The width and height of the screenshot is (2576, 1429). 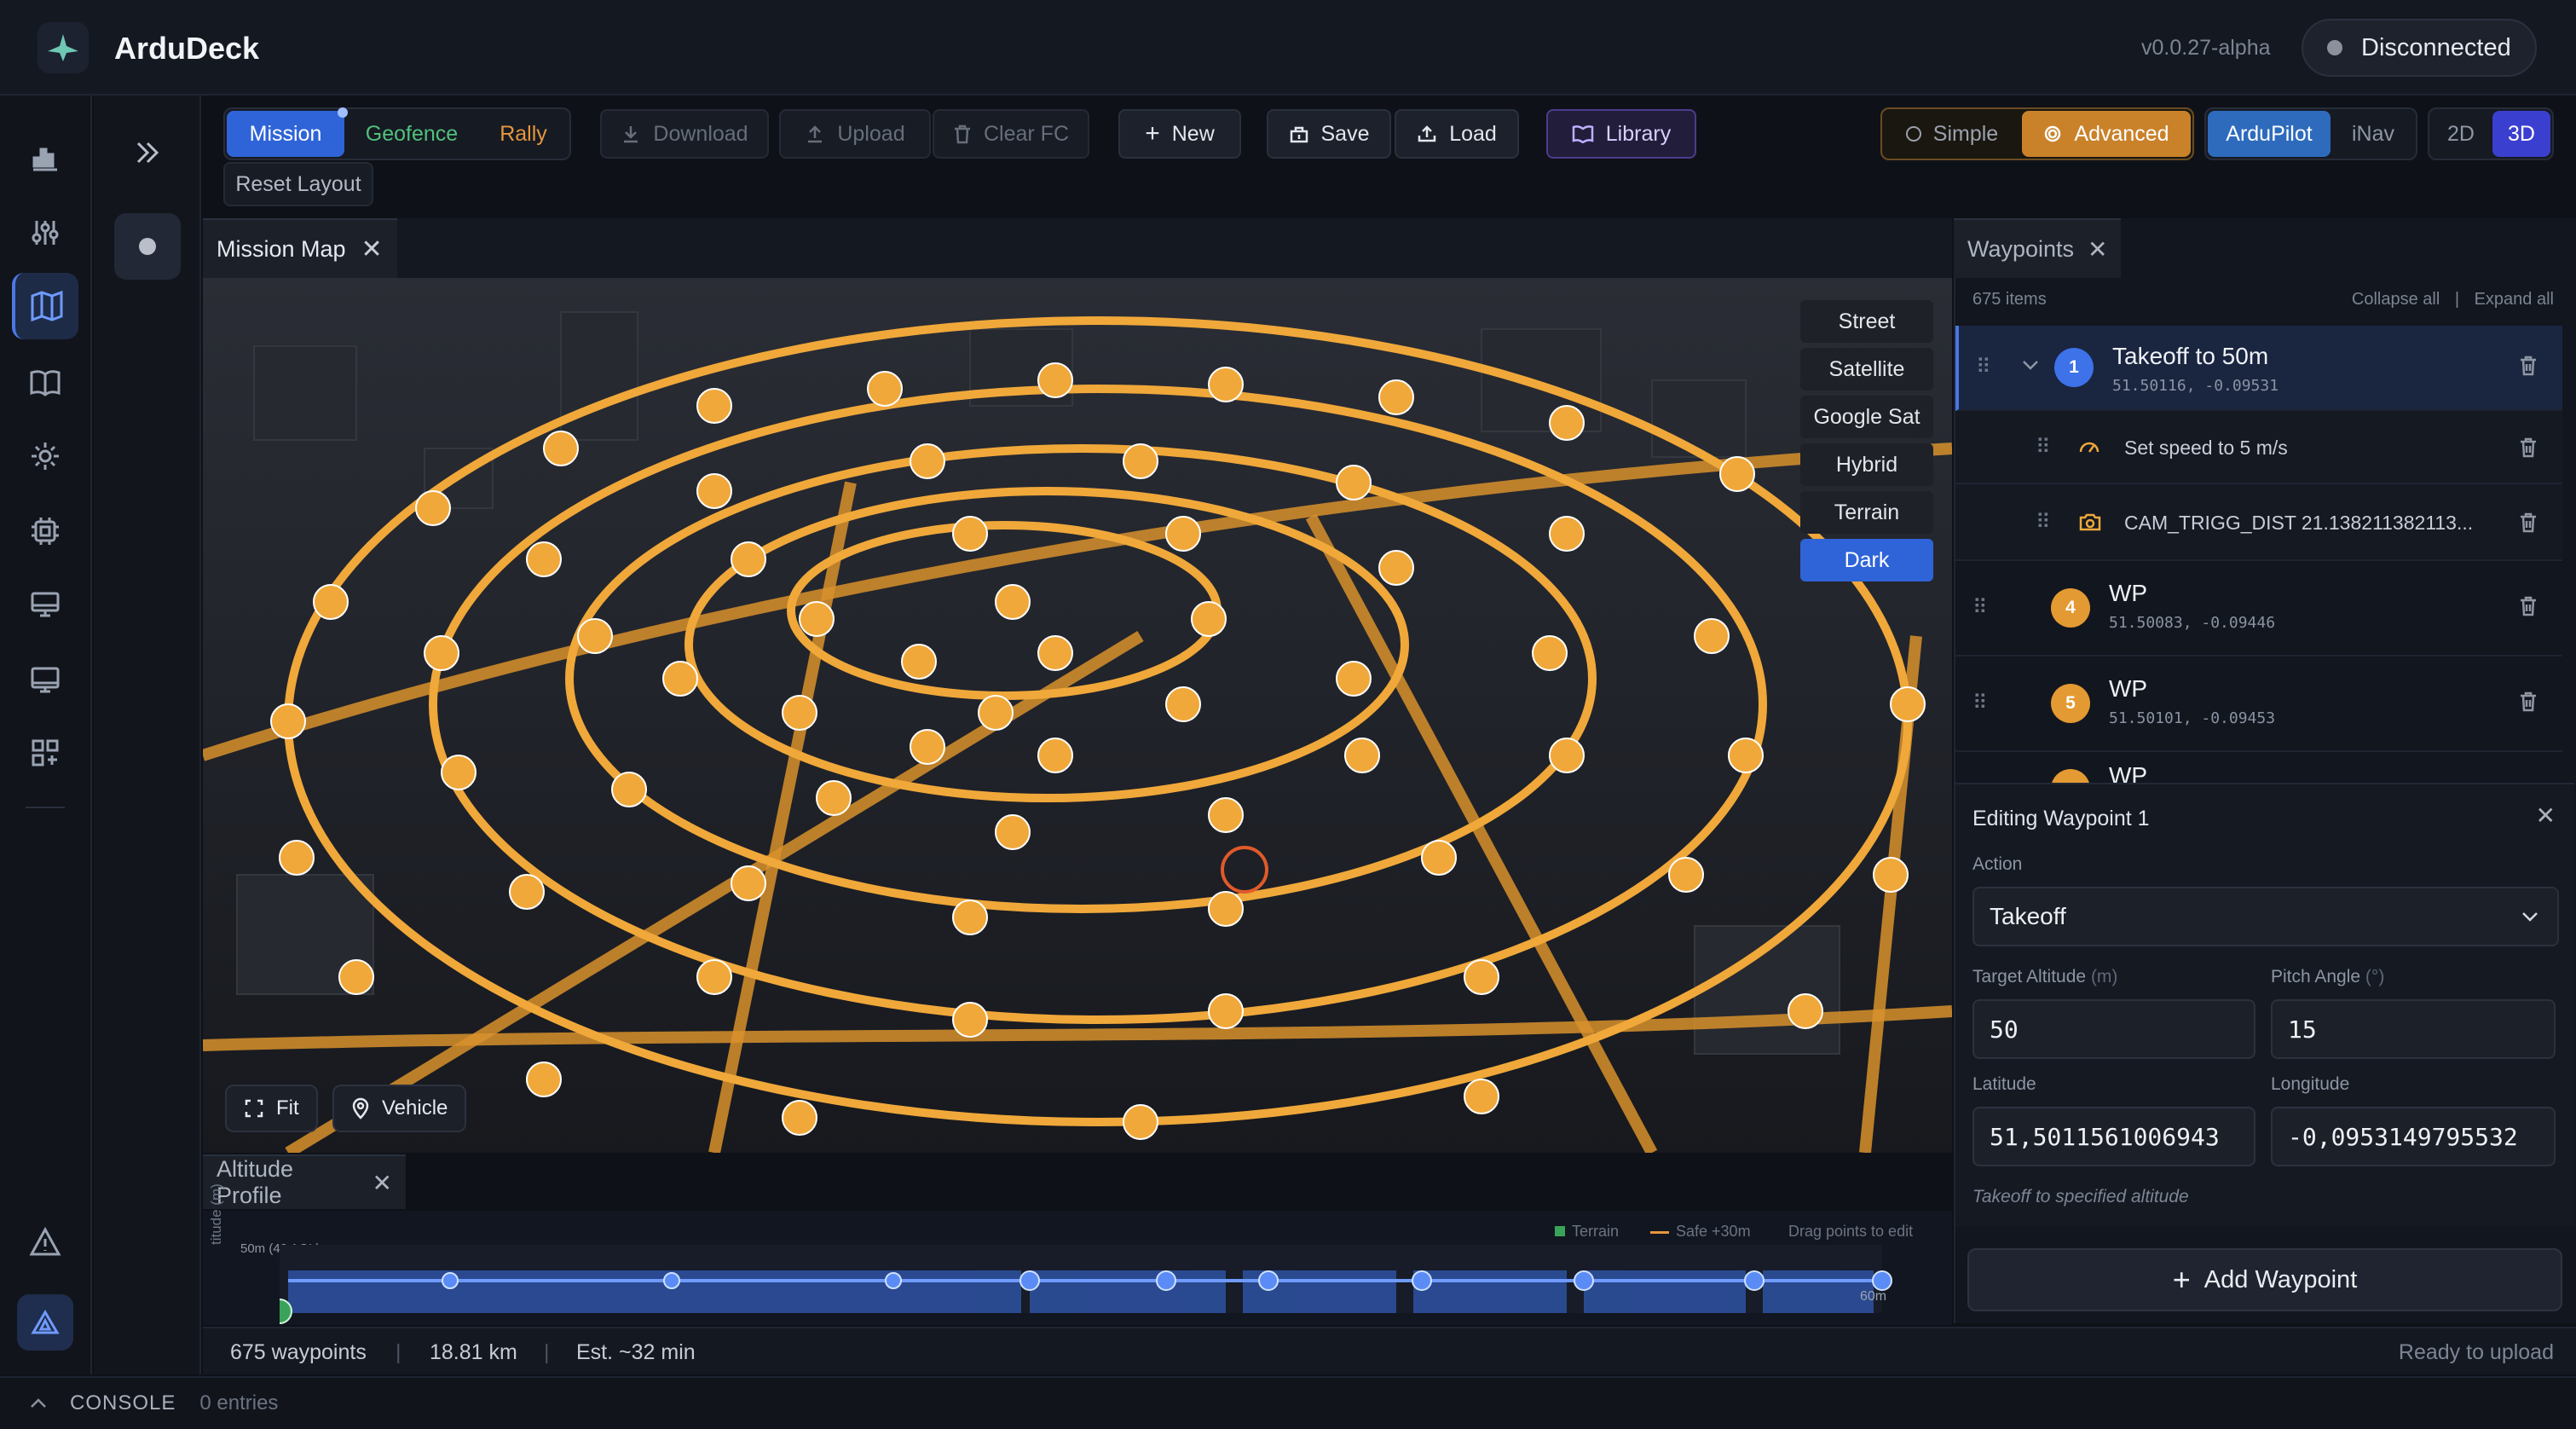 I want to click on layer-google-sat-option: Google Sat, so click(x=1866, y=417).